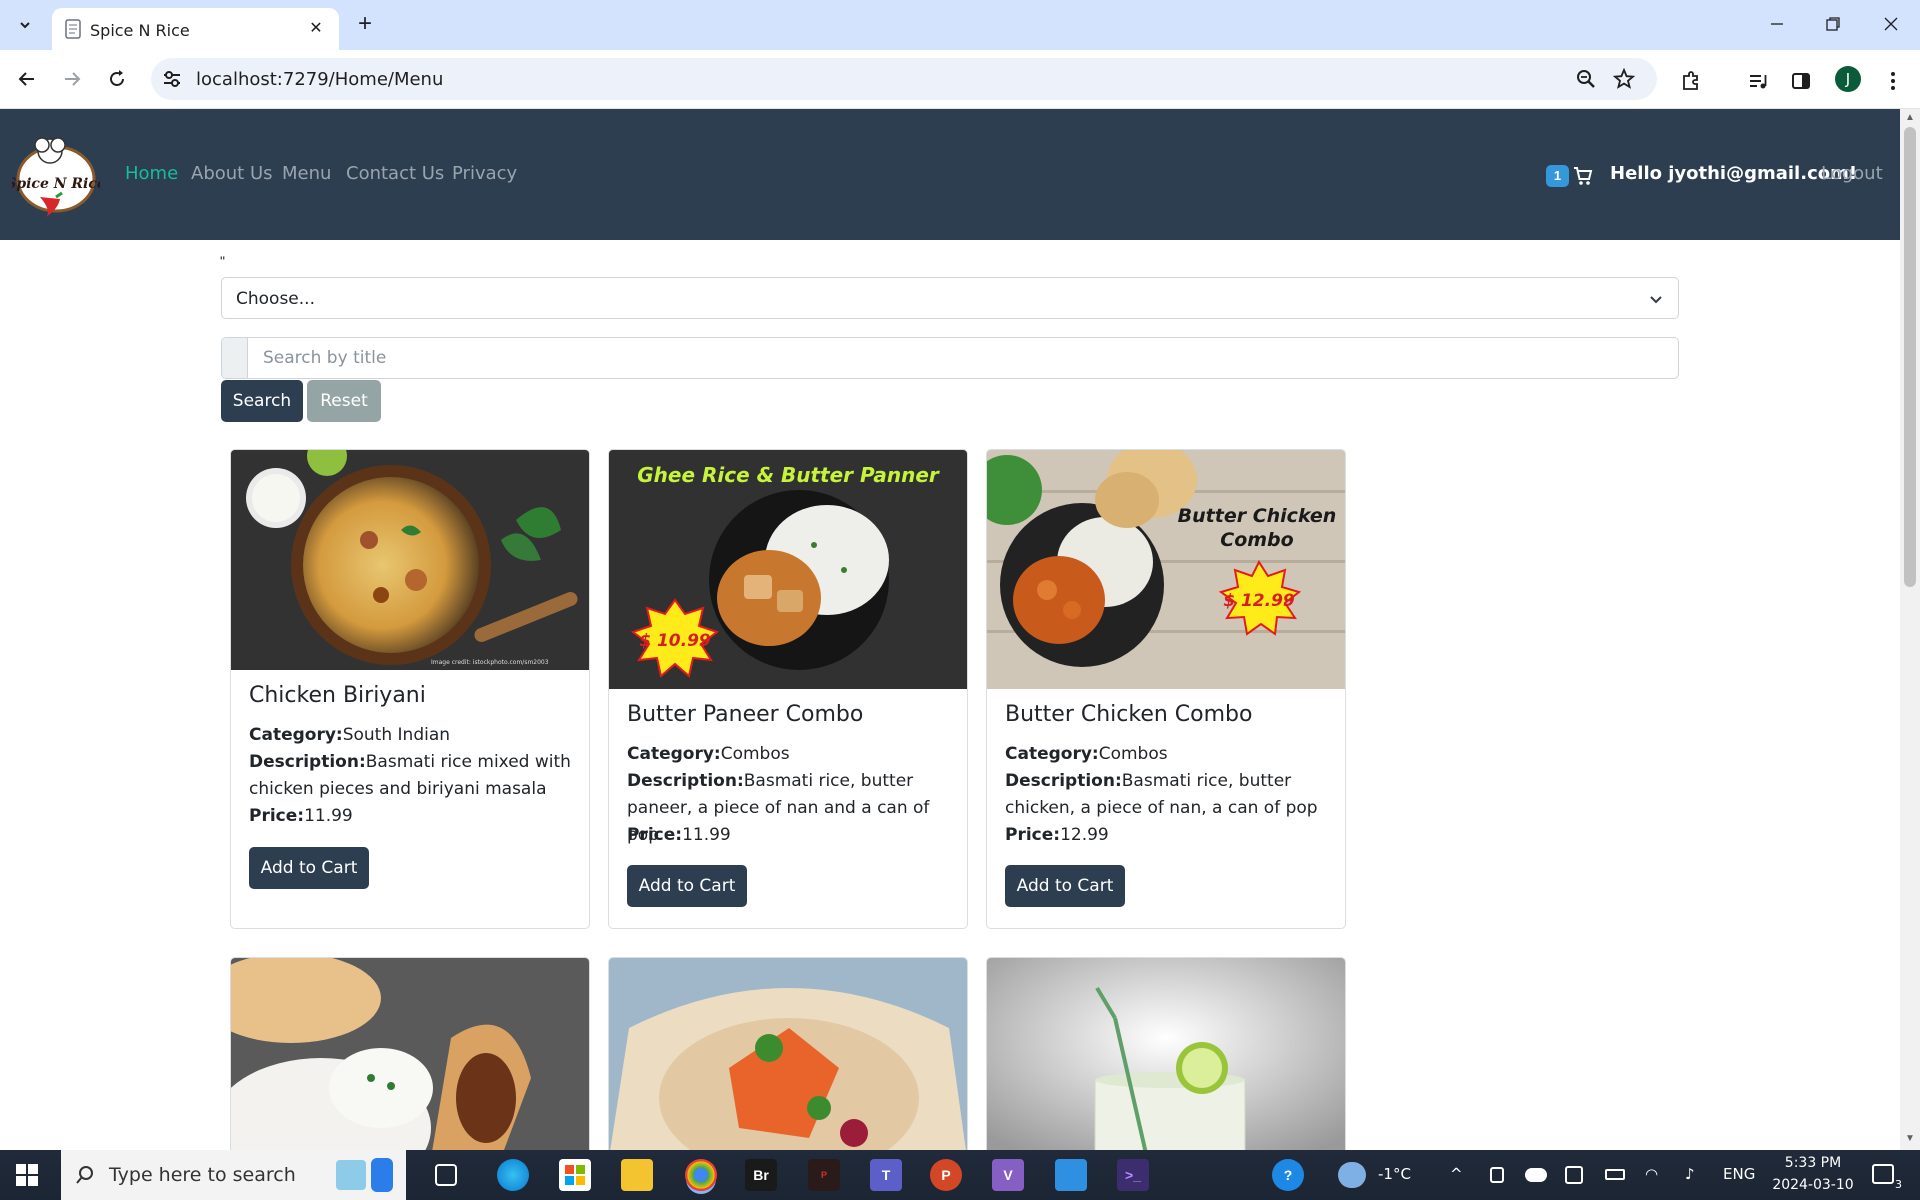 The height and width of the screenshot is (1200, 1920). What do you see at coordinates (1167, 835) in the screenshot?
I see `menu-item-price: Price:12.99` at bounding box center [1167, 835].